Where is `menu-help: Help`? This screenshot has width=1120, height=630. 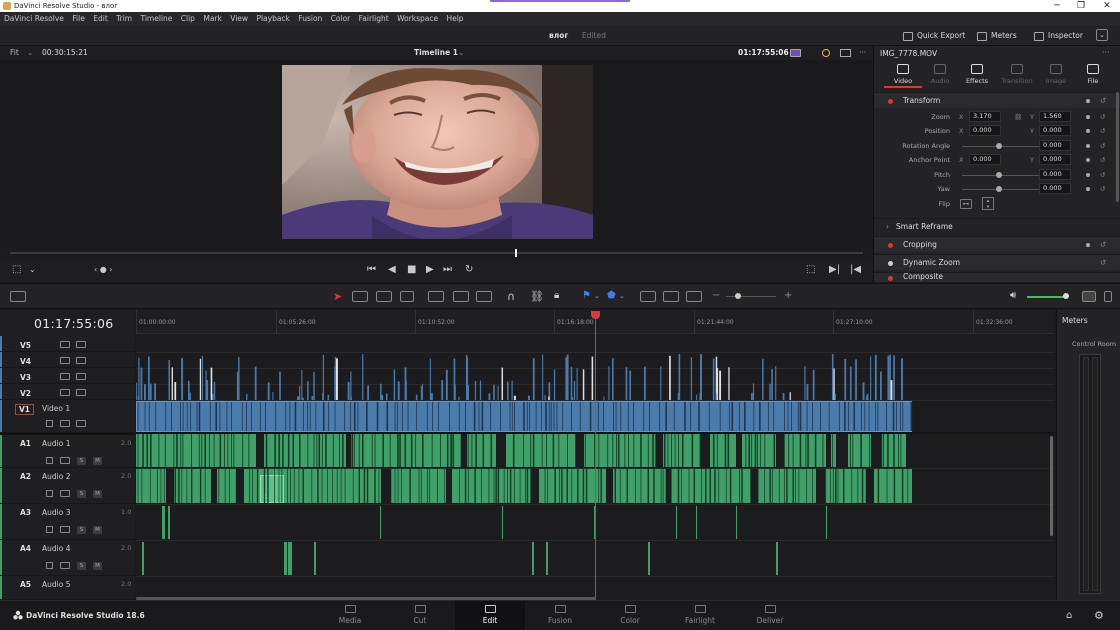 menu-help: Help is located at coordinates (454, 18).